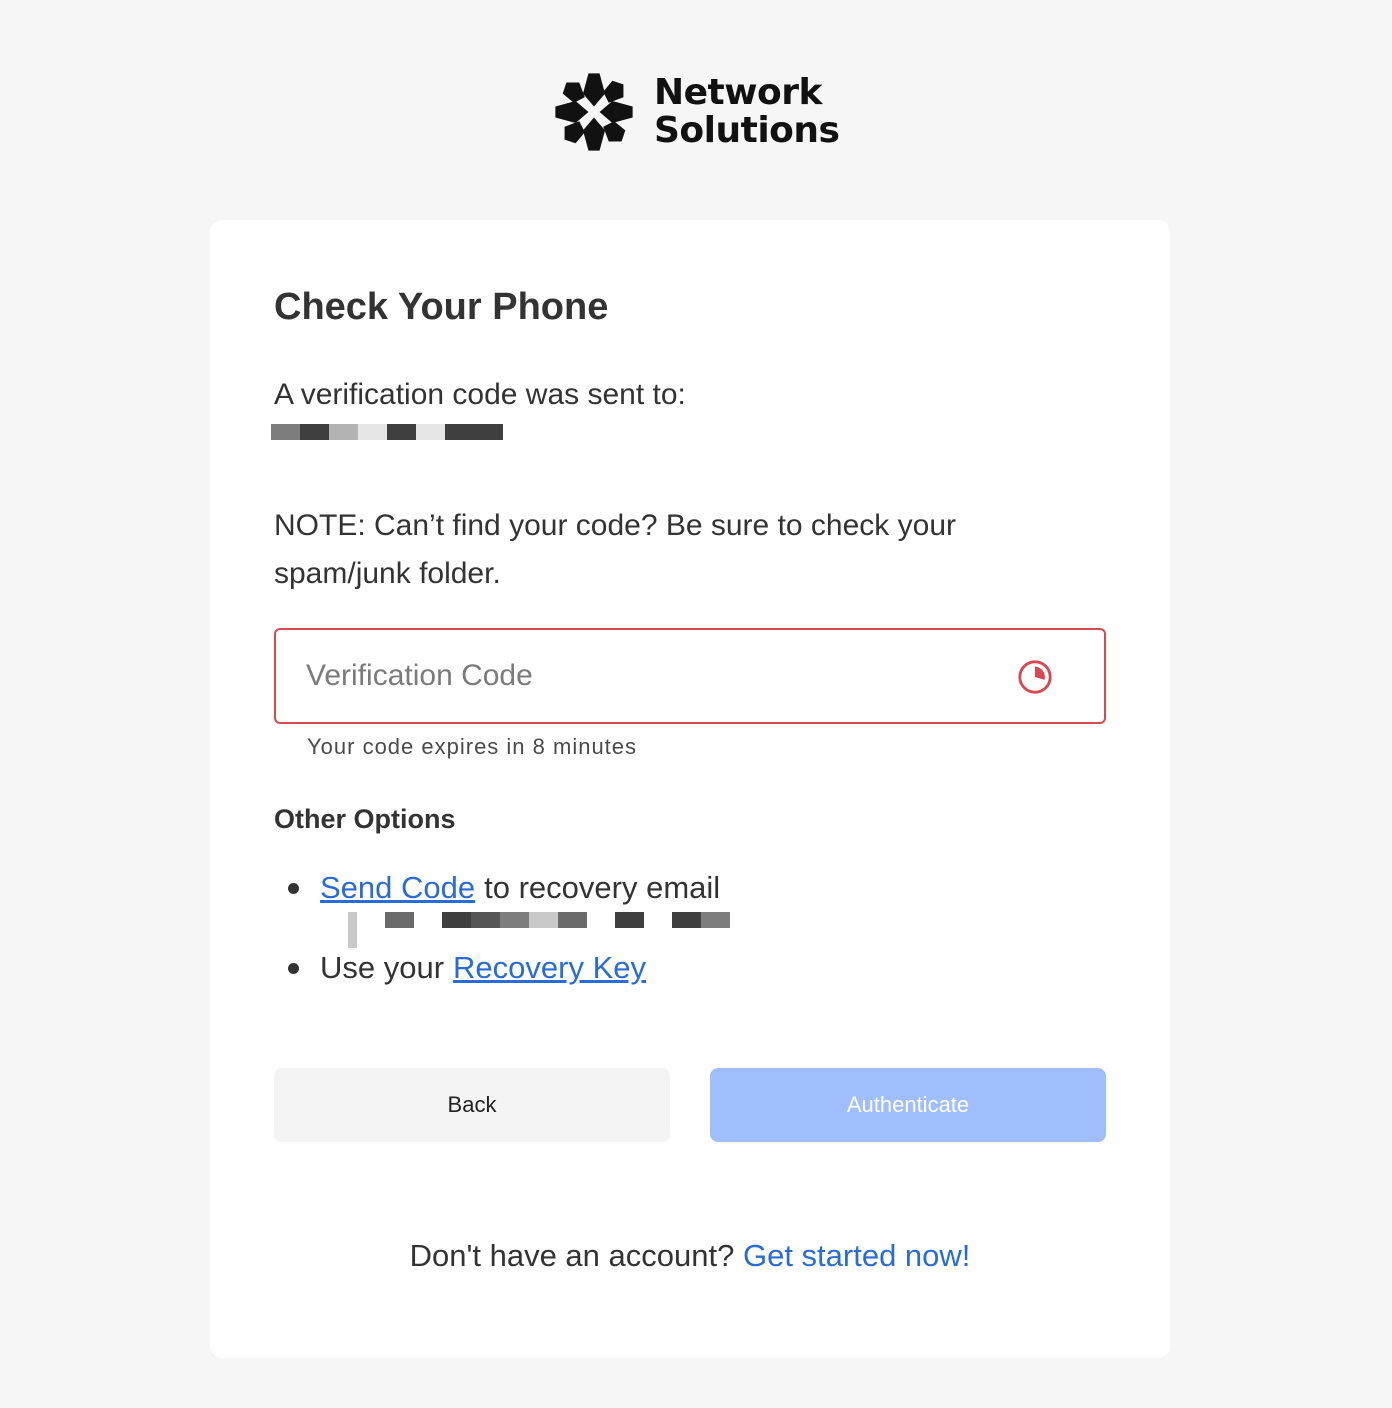  What do you see at coordinates (908, 1105) in the screenshot?
I see `authenticate-button: Authenticate` at bounding box center [908, 1105].